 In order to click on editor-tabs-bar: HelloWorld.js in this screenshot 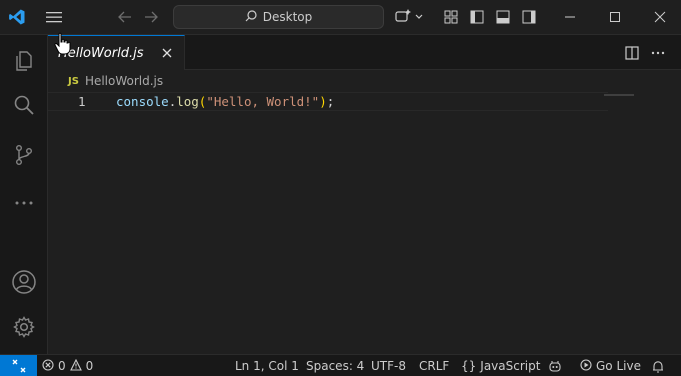, I will do `click(364, 52)`.